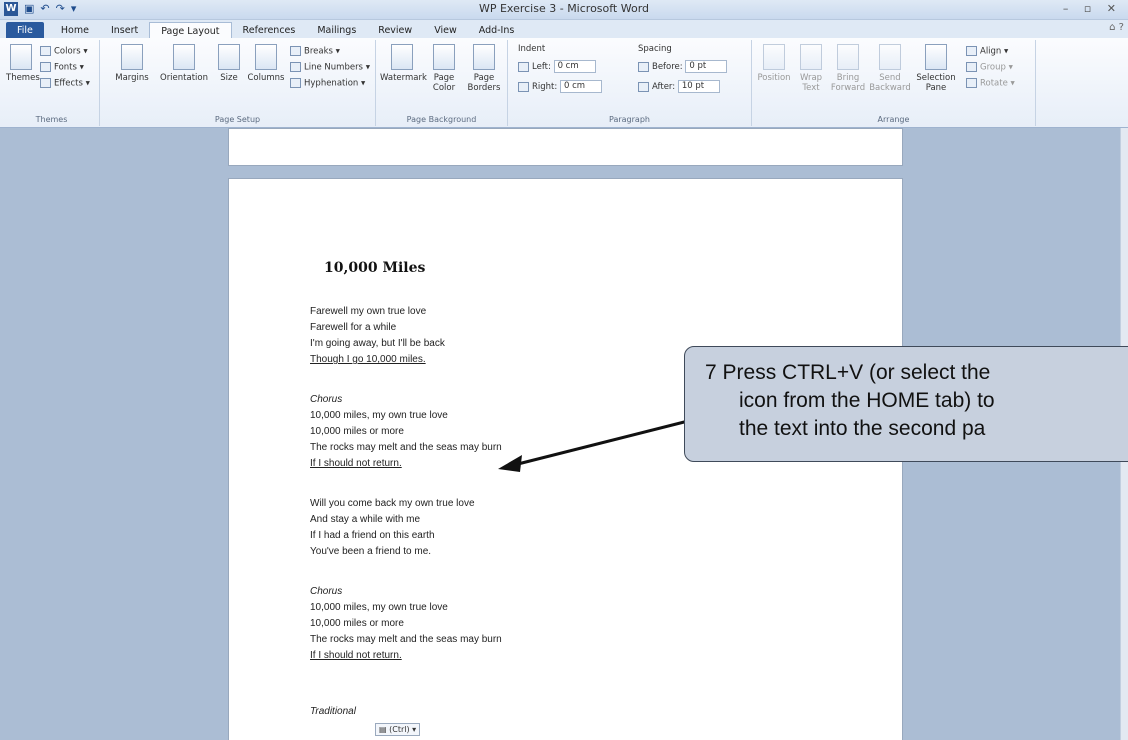 Image resolution: width=1128 pixels, height=740 pixels. Describe the element at coordinates (510, 463) in the screenshot. I see `arrow-head` at that location.